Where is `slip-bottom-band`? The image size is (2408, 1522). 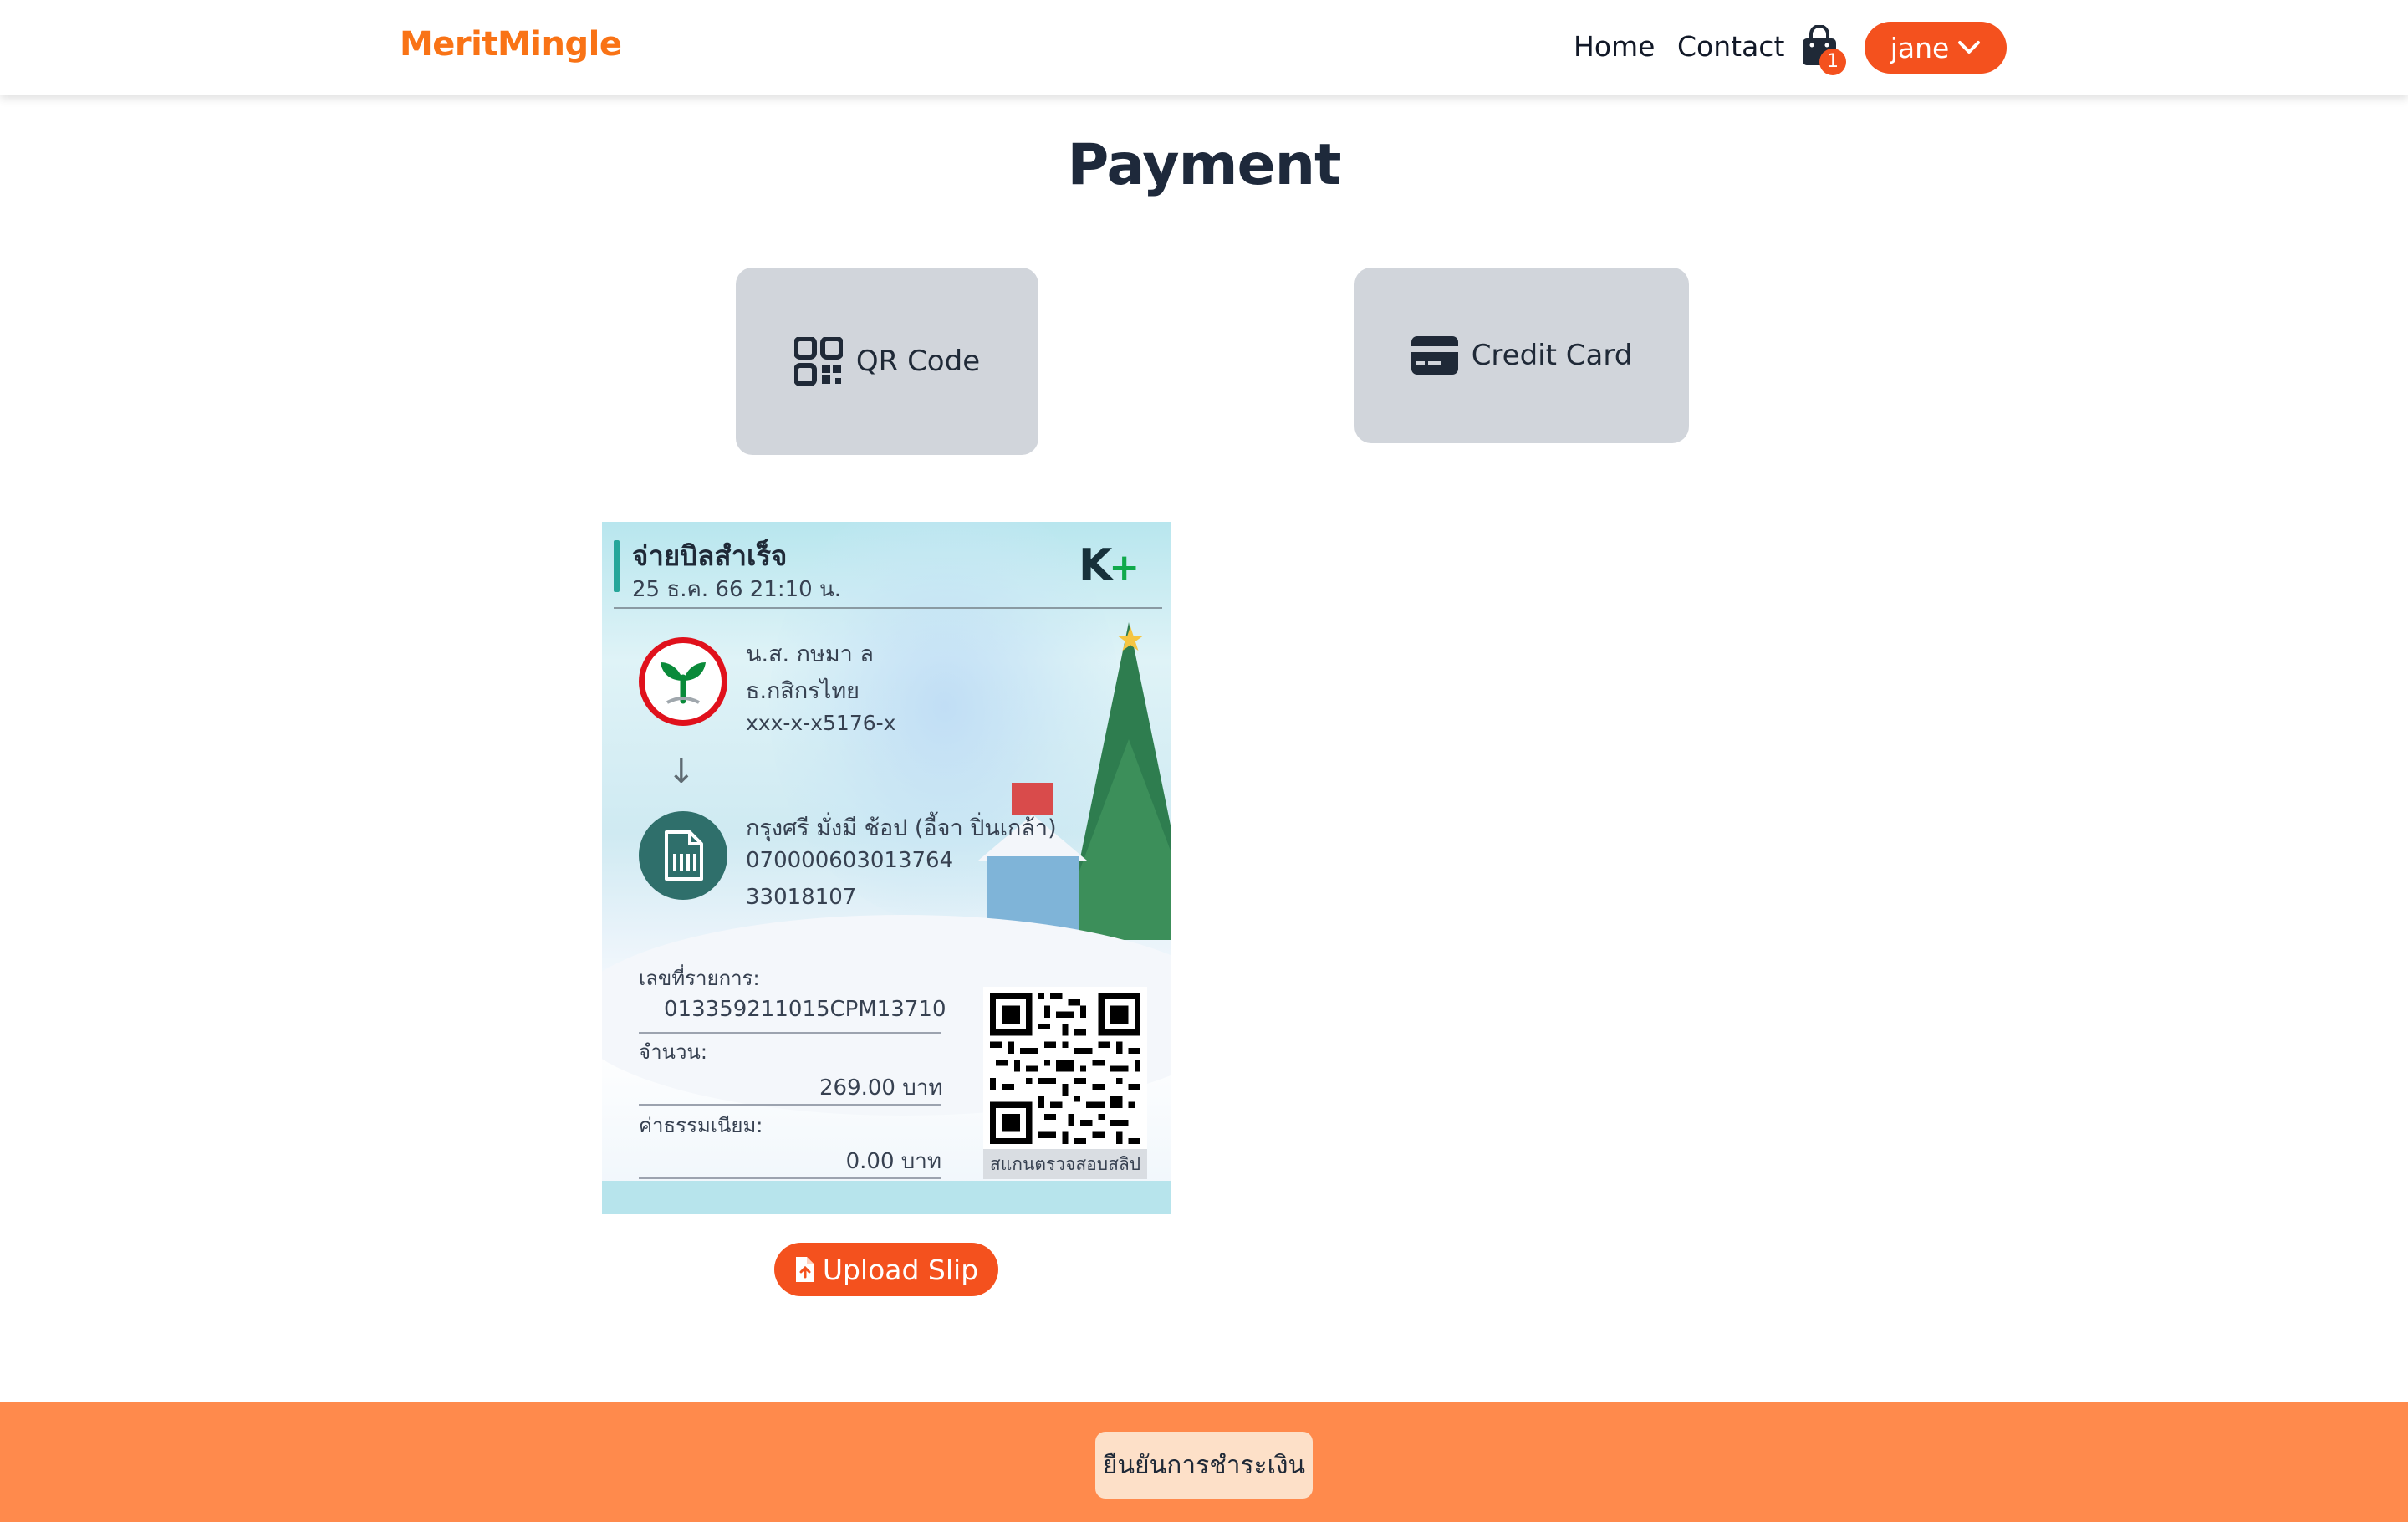
slip-bottom-band is located at coordinates (887, 1197).